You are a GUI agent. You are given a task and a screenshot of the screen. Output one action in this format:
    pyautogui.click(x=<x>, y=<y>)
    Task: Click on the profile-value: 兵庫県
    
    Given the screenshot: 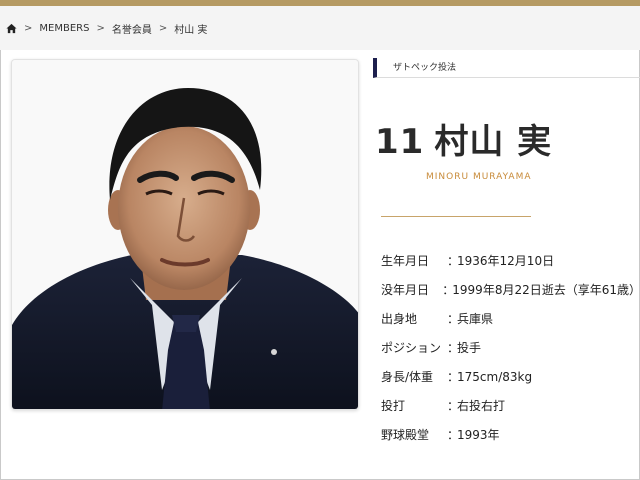 What is the action you would take?
    pyautogui.click(x=475, y=319)
    